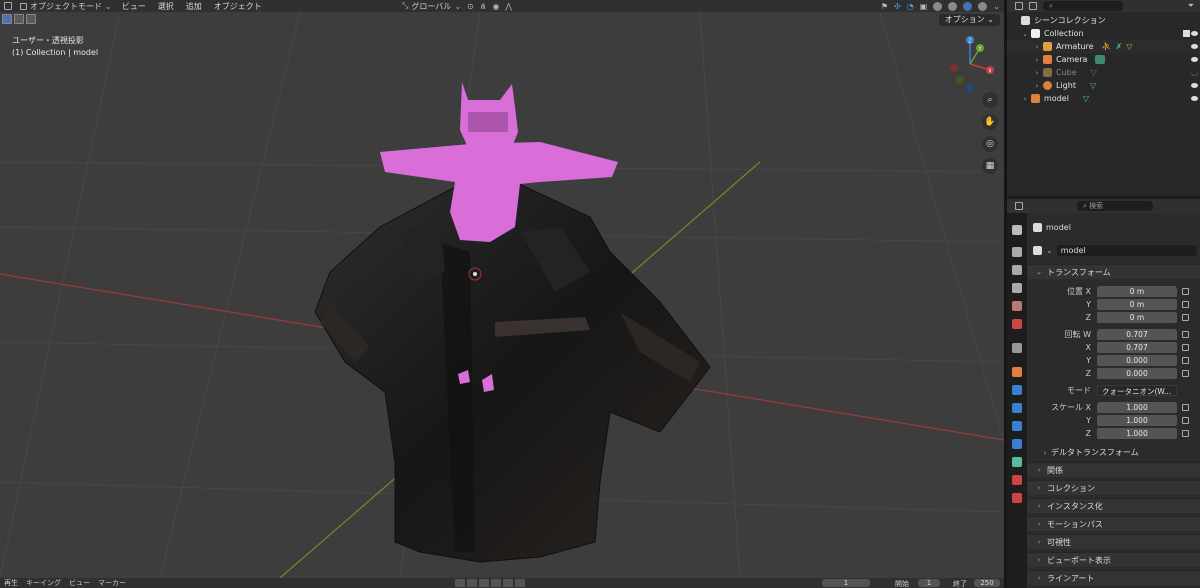 The height and width of the screenshot is (588, 1200). What do you see at coordinates (1137, 291) in the screenshot?
I see `location-x-field: 0 m` at bounding box center [1137, 291].